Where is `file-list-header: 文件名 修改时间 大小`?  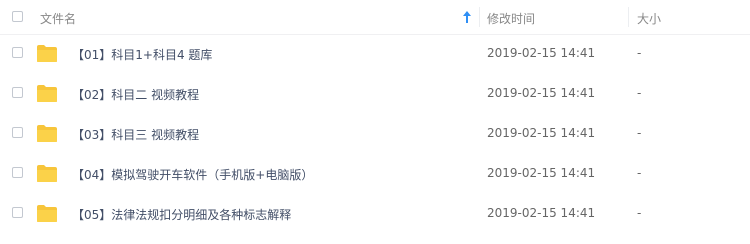
file-list-header: 文件名 修改时间 大小 is located at coordinates (375, 17).